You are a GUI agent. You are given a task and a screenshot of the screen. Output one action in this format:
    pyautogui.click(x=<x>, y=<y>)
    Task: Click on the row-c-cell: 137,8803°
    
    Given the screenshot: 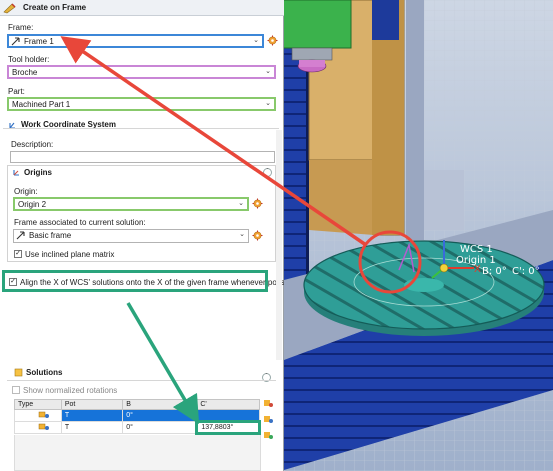 What is the action you would take?
    pyautogui.click(x=228, y=427)
    